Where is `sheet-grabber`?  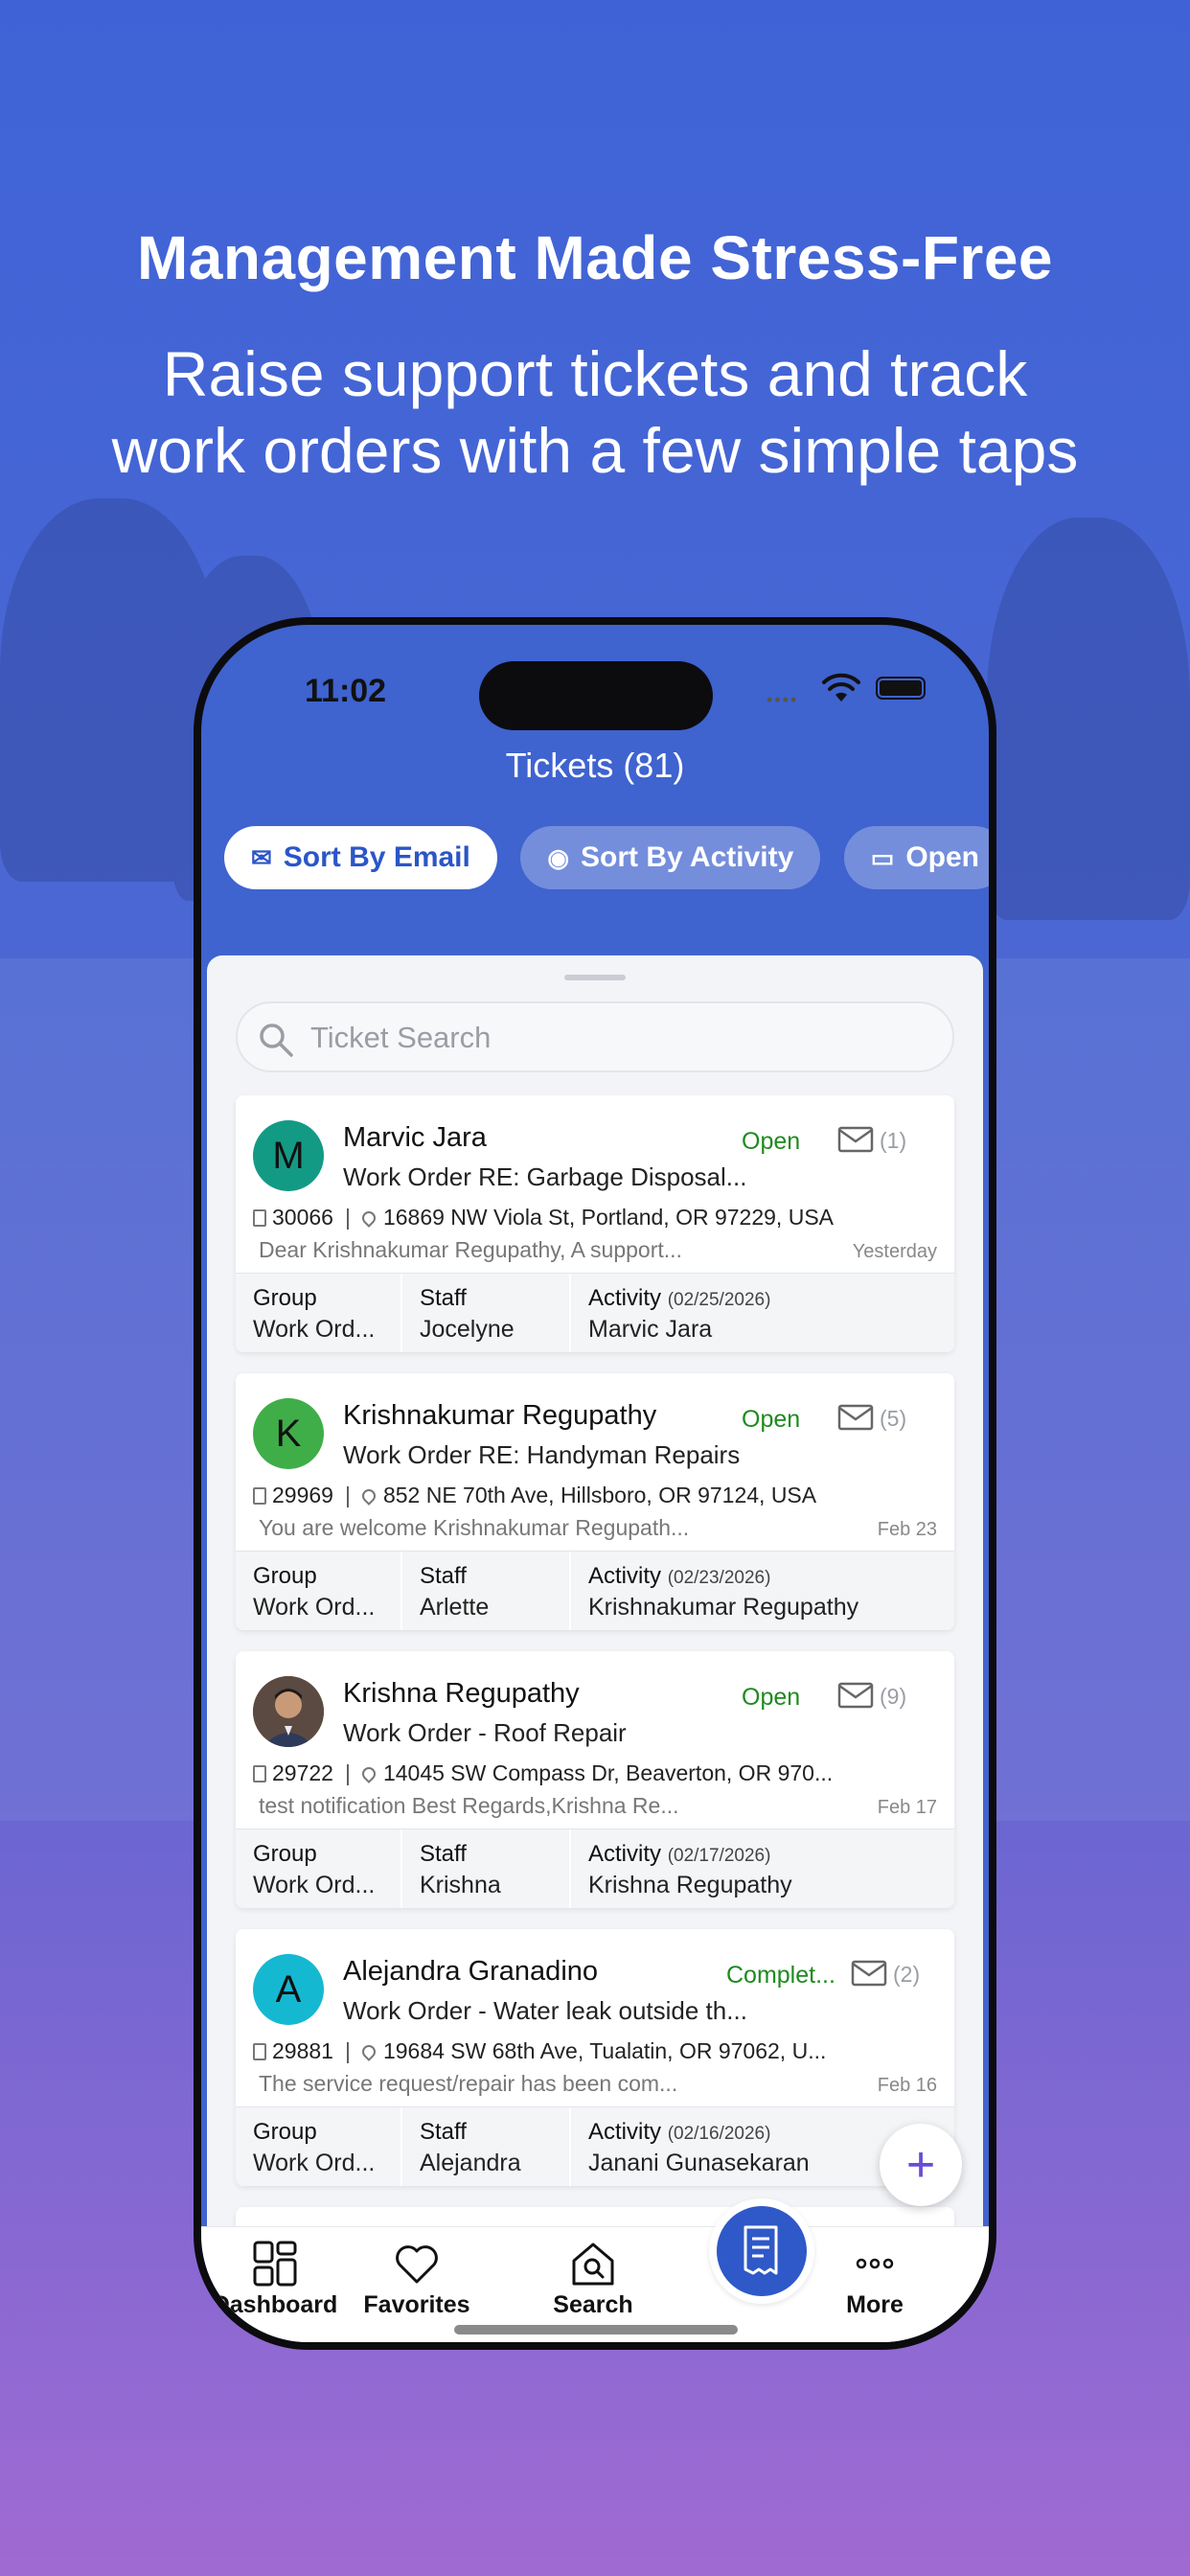
sheet-grabber is located at coordinates (595, 977).